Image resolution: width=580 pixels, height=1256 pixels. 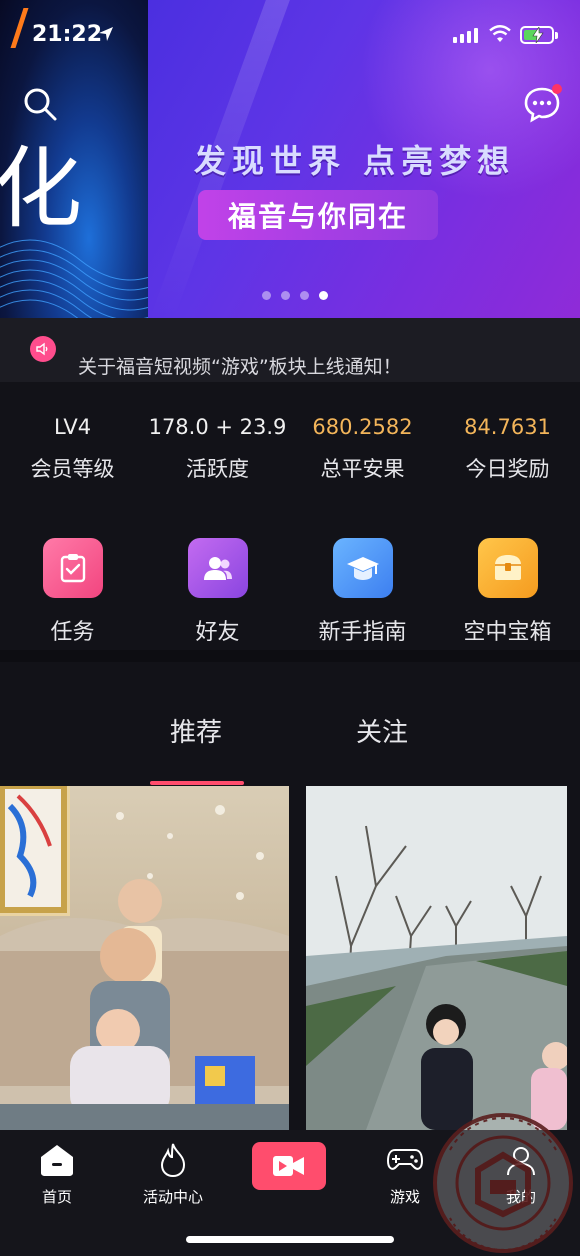 I want to click on wifi-icon, so click(x=500, y=33).